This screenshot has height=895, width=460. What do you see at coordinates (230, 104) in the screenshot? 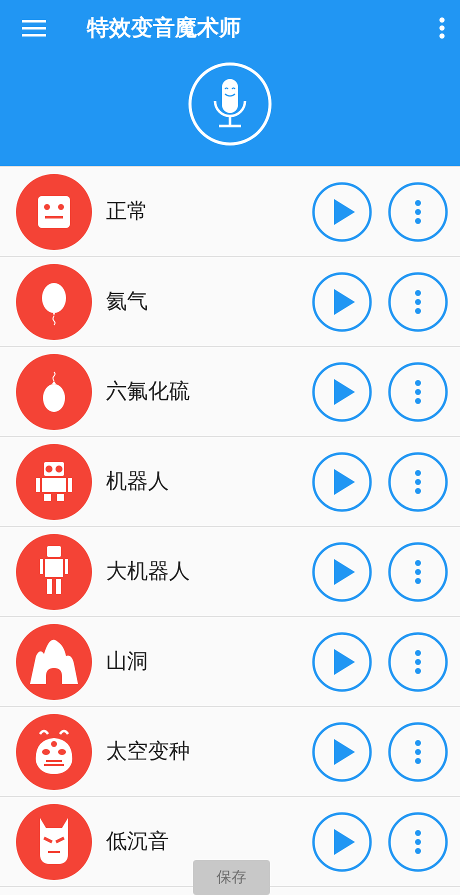
I see `microphone-button` at bounding box center [230, 104].